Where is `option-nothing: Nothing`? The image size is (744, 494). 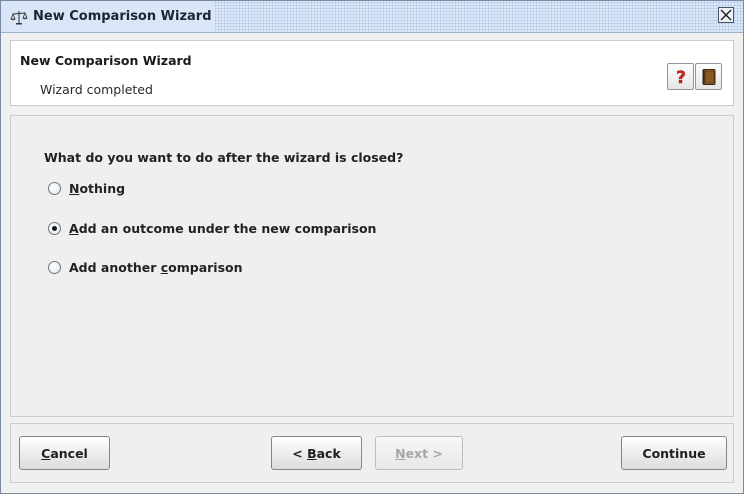
option-nothing: Nothing is located at coordinates (86, 188).